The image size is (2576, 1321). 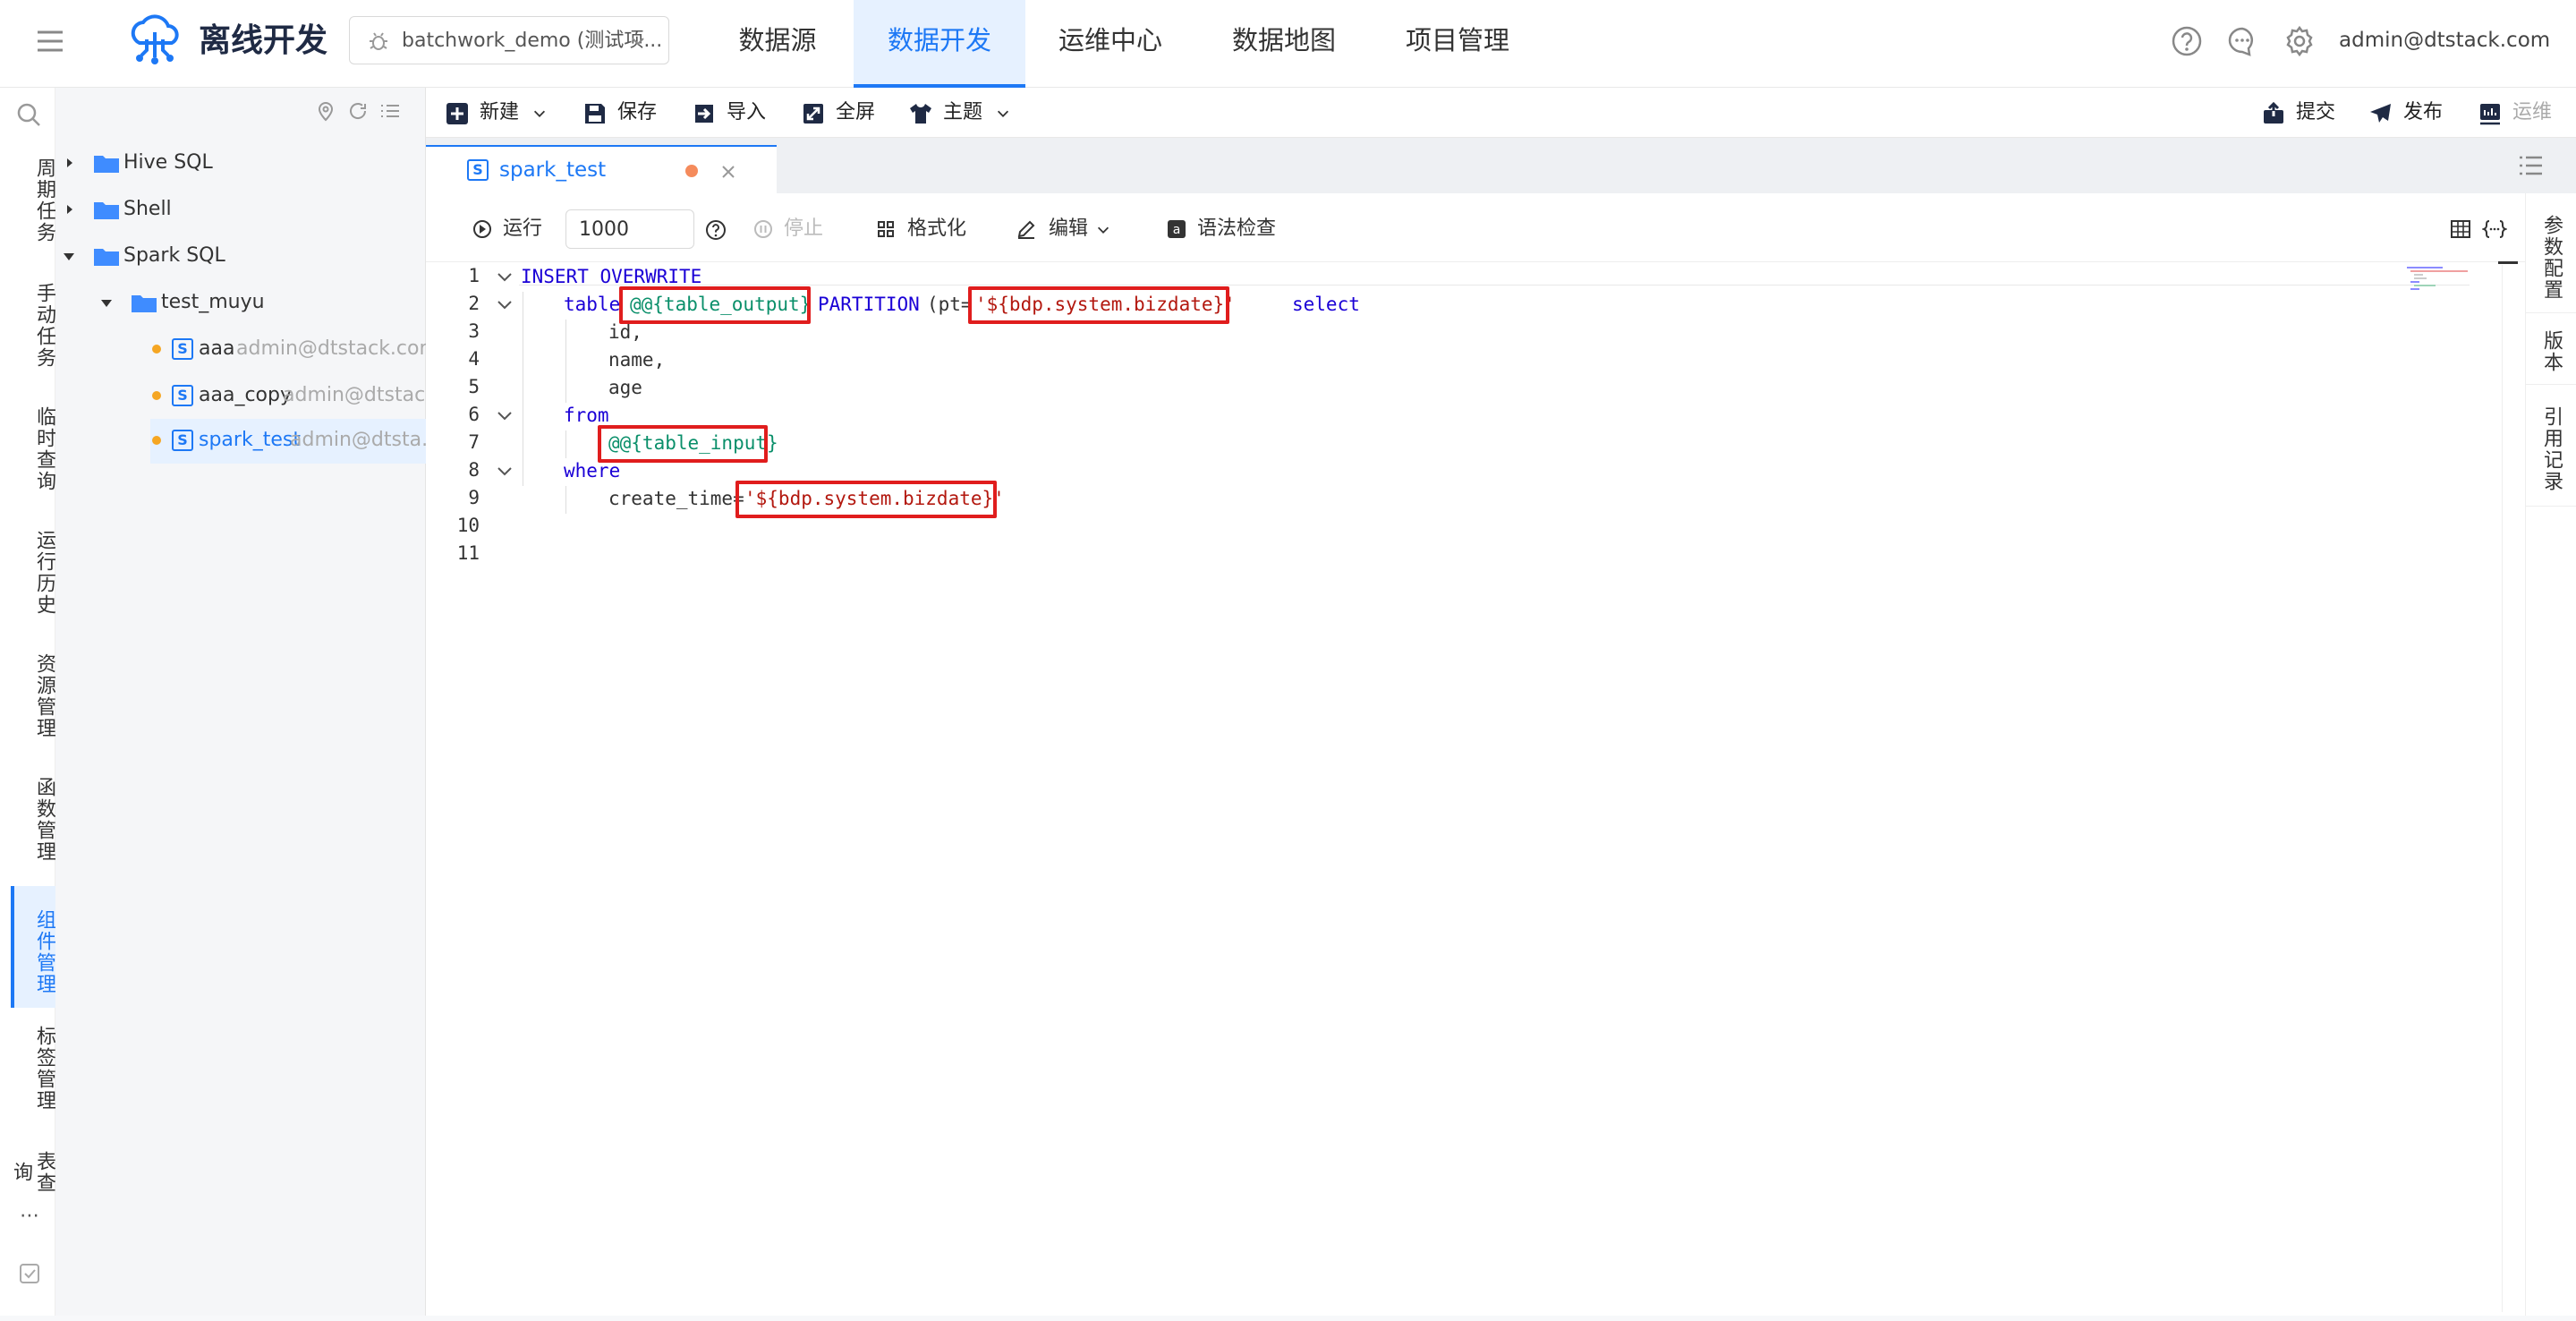 I want to click on folder-label: test_muyu, so click(x=213, y=302).